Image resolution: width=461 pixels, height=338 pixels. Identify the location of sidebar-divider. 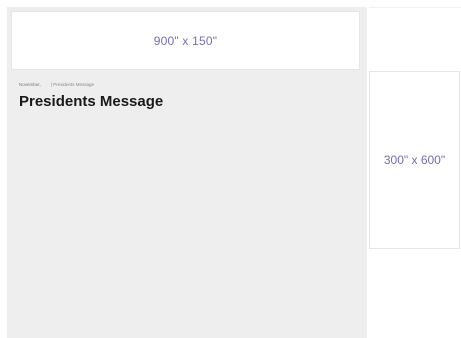
(415, 7).